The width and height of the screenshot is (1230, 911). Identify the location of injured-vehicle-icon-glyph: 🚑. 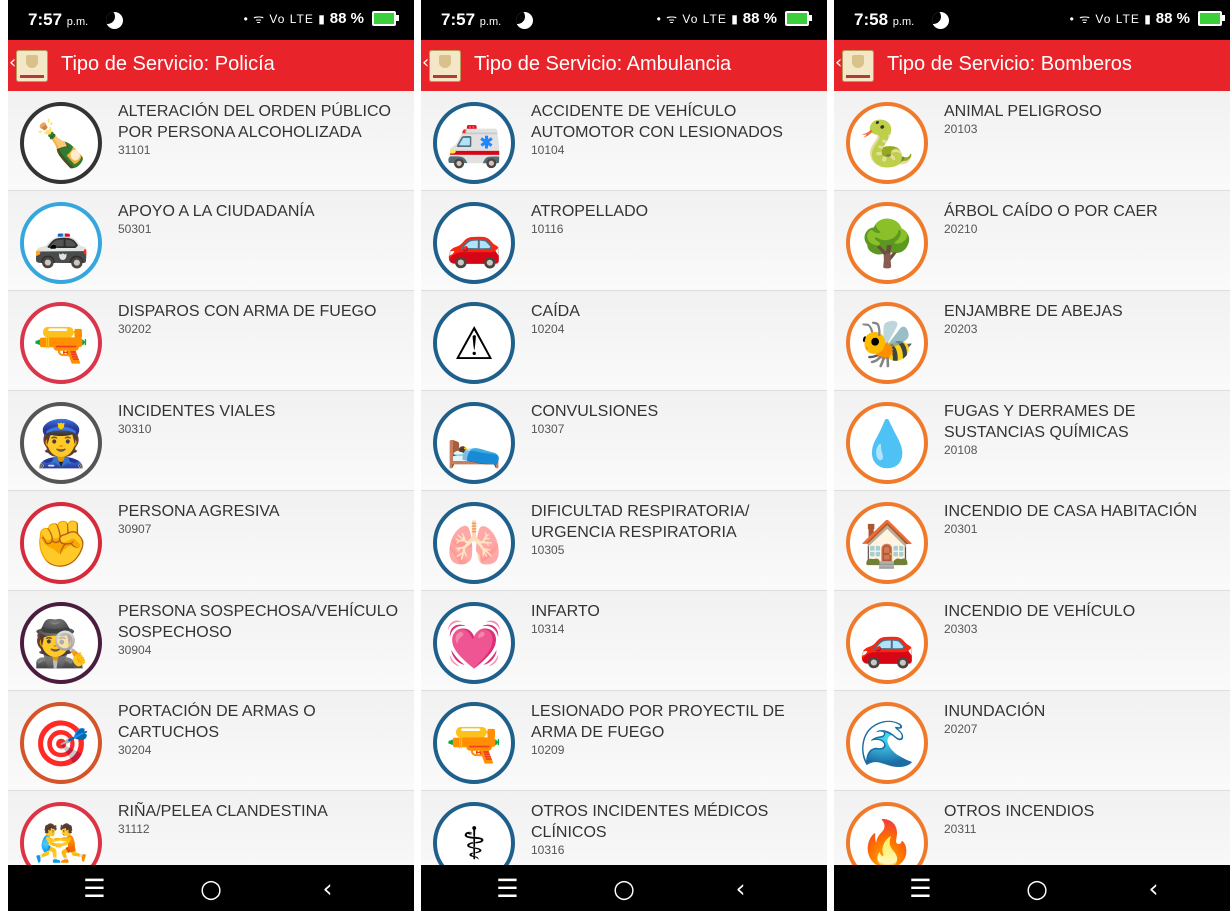
(474, 143).